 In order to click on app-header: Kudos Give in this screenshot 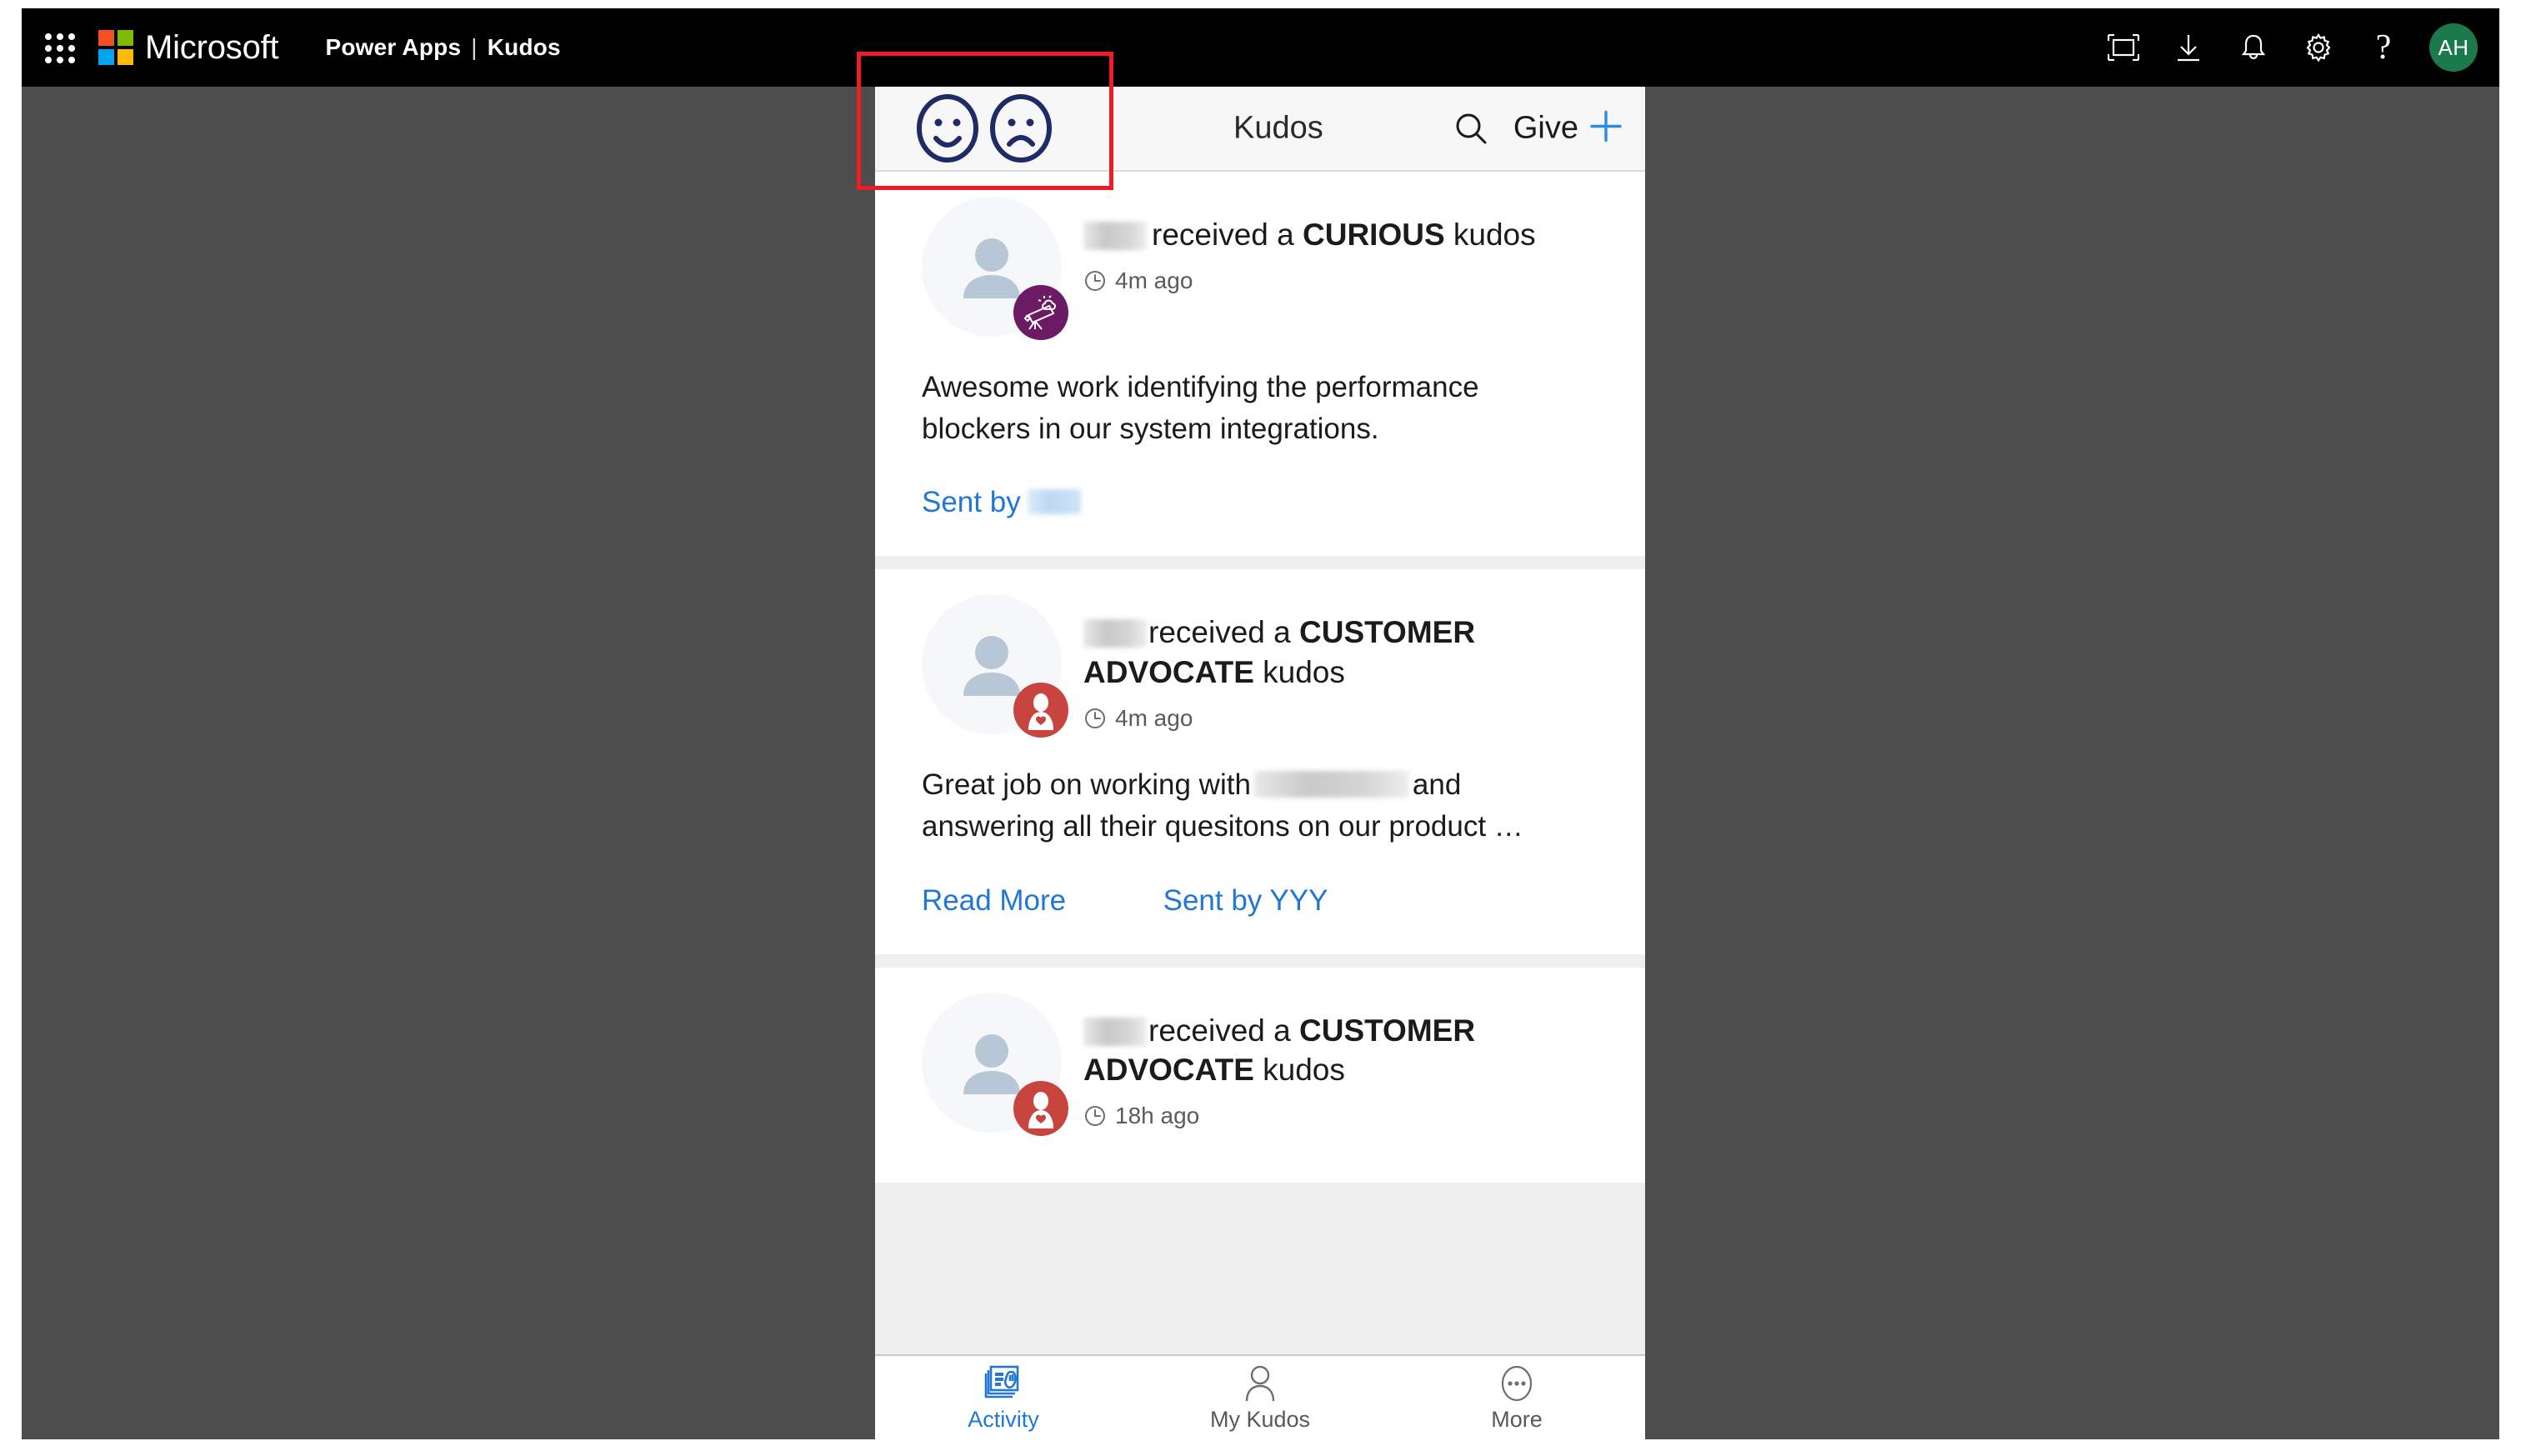, I will do `click(1260, 129)`.